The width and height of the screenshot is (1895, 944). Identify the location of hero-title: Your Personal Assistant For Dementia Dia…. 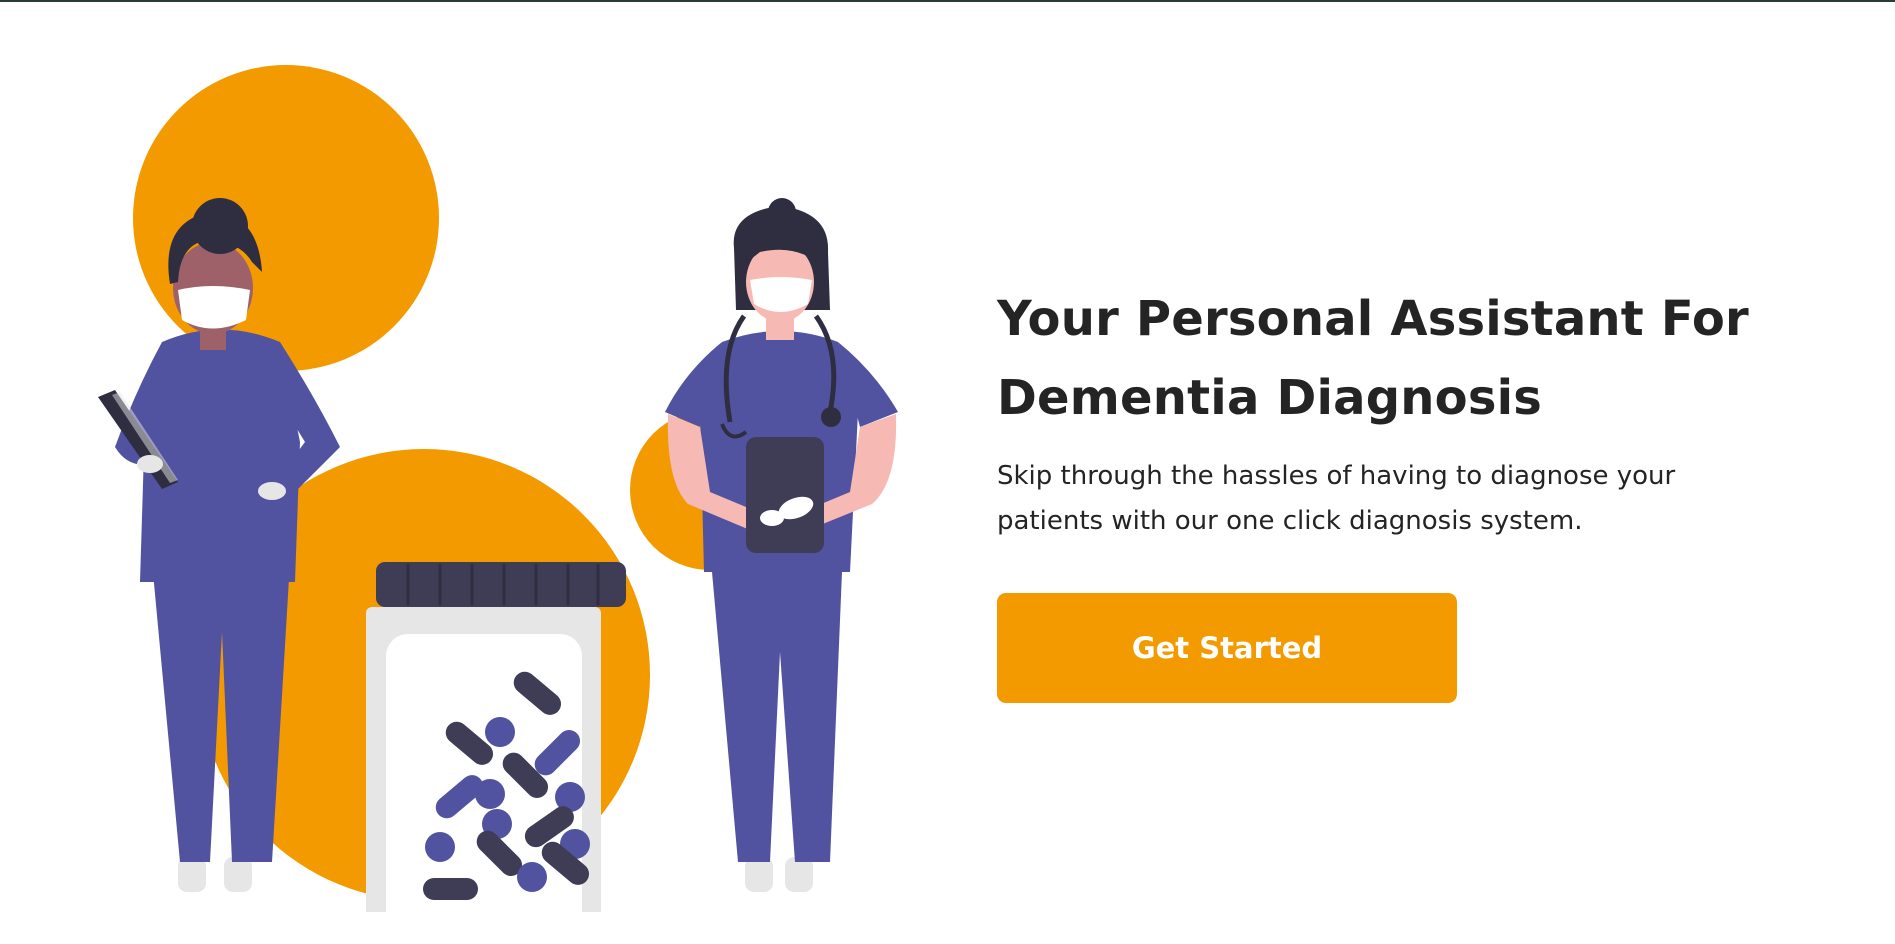
(1373, 358).